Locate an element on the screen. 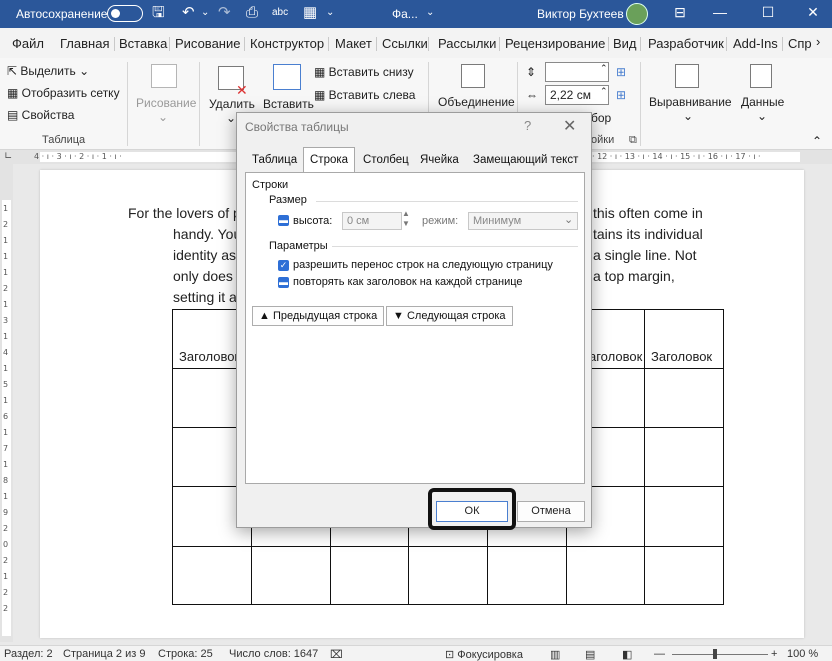 The height and width of the screenshot is (661, 832). tab-column: Столбец is located at coordinates (386, 160).